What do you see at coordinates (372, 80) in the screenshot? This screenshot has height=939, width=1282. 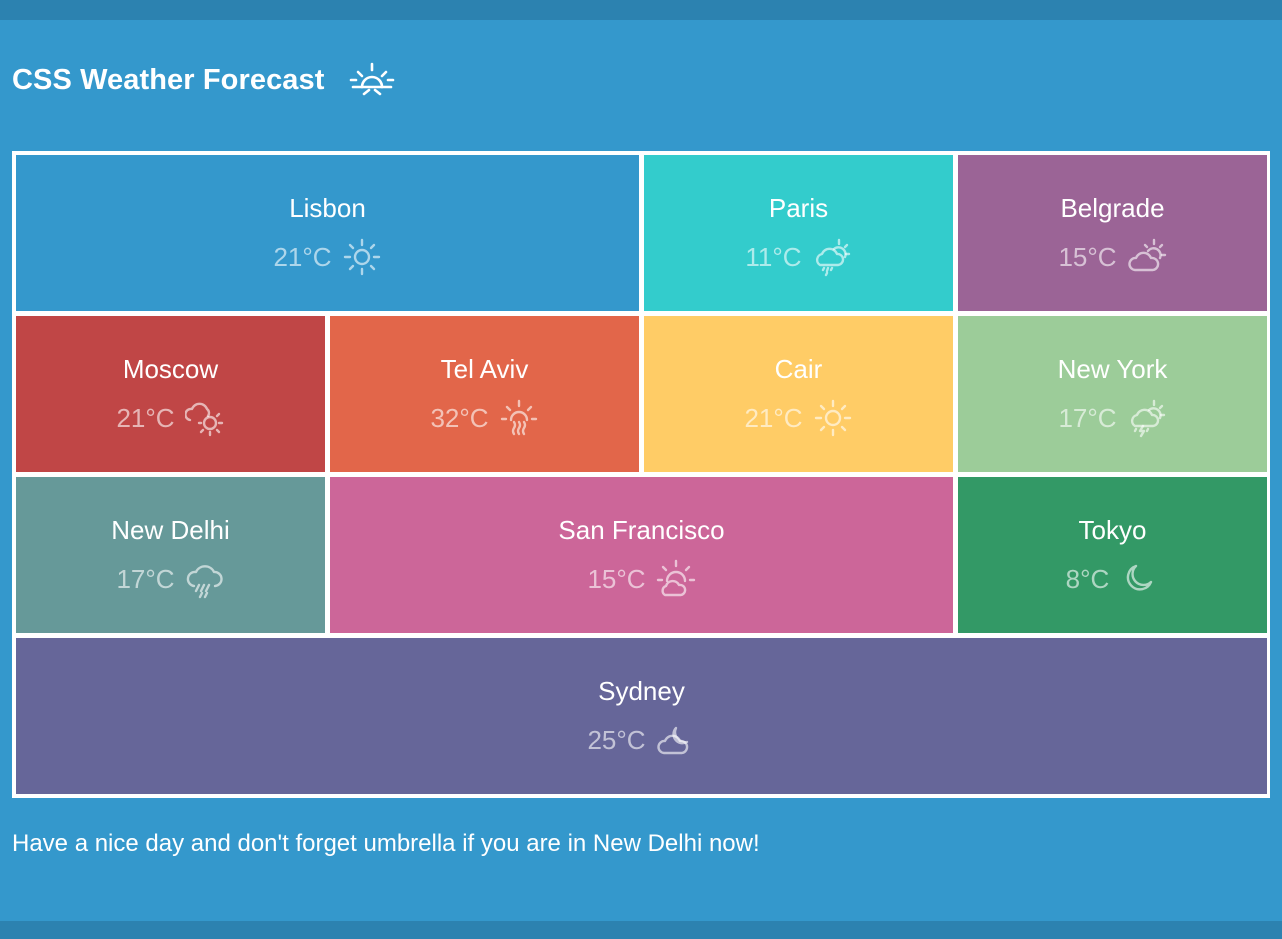 I see `sunrise-icon` at bounding box center [372, 80].